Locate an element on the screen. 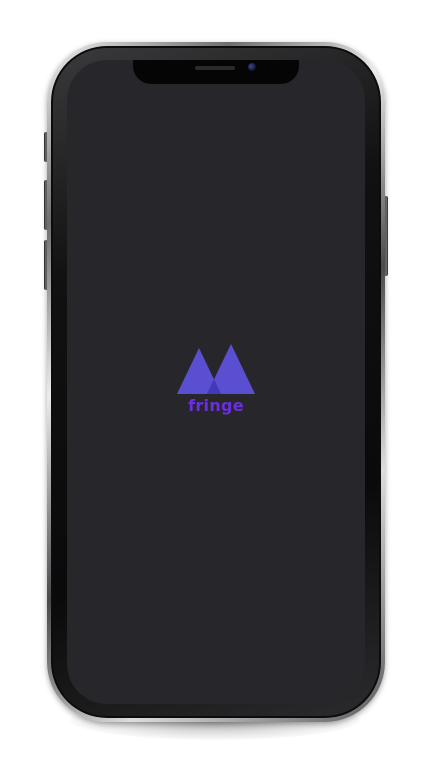 This screenshot has width=432, height=780. fringe-logo-icon is located at coordinates (216, 369).